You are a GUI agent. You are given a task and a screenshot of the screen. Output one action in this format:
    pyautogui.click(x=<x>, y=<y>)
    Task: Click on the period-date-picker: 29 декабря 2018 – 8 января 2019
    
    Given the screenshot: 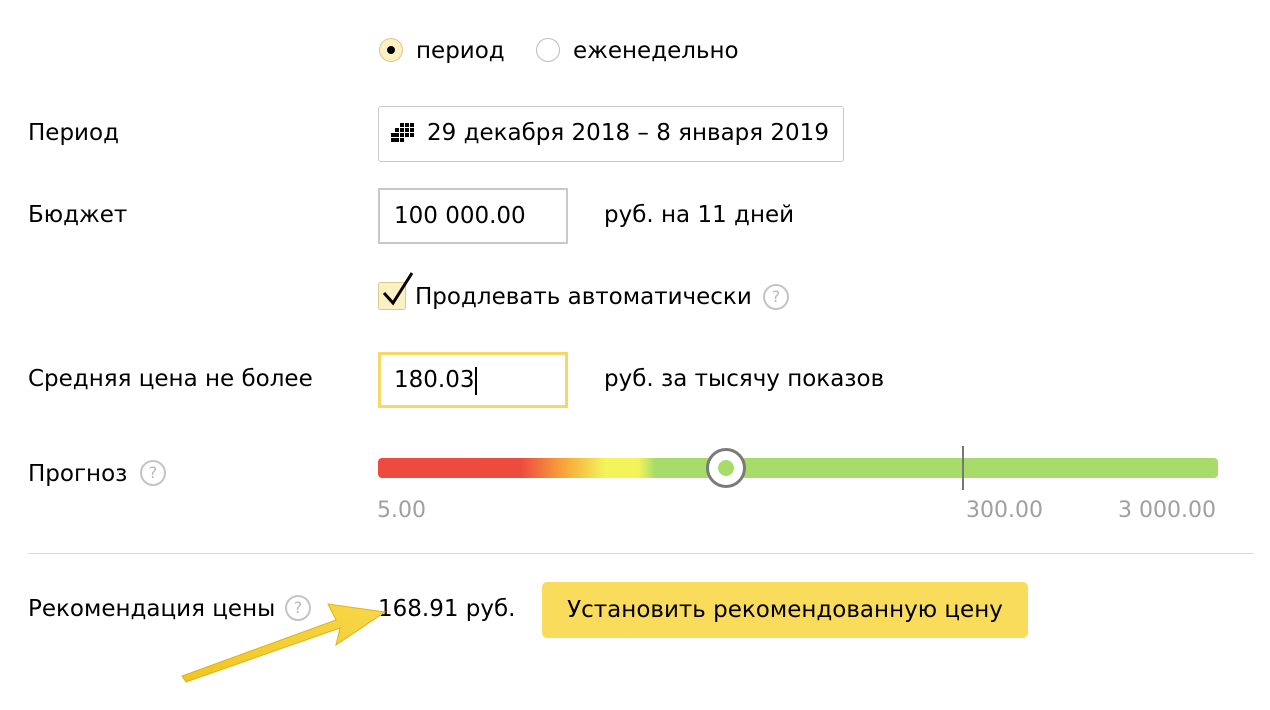 What is the action you would take?
    pyautogui.click(x=611, y=134)
    